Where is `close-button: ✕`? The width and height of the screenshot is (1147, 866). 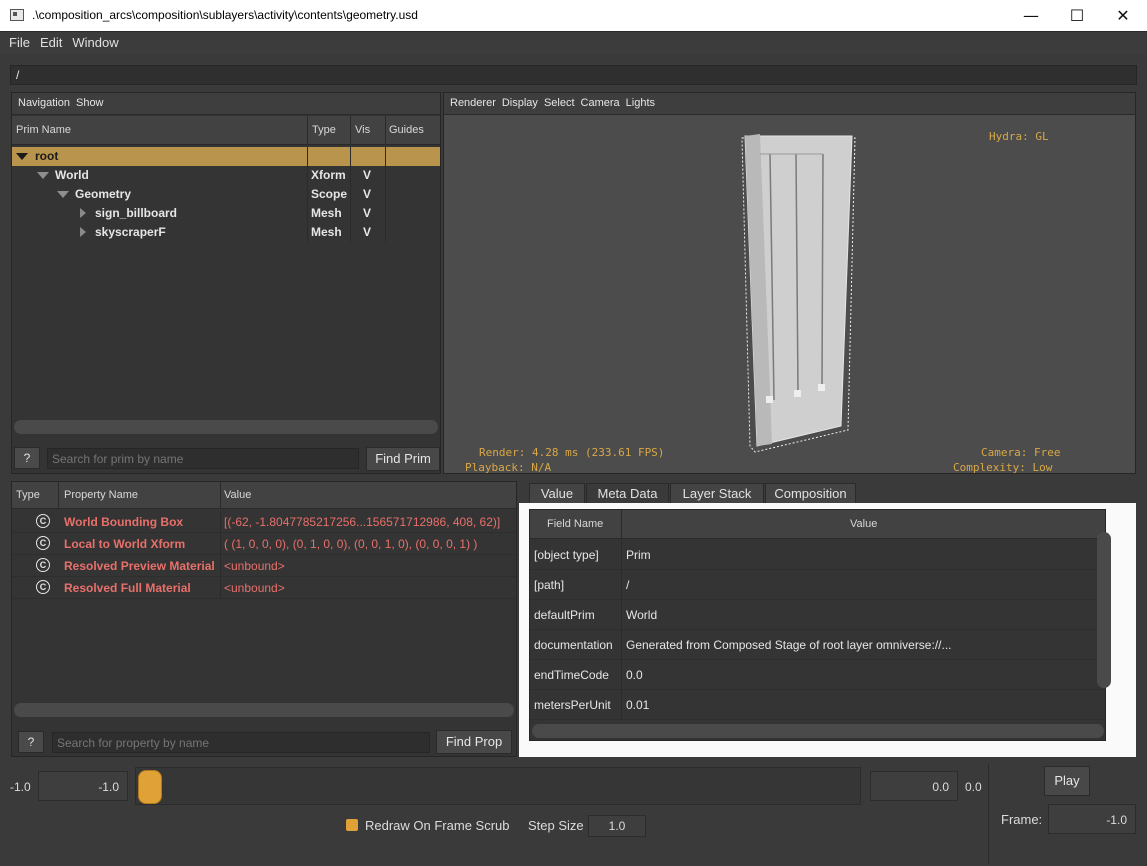
close-button: ✕ is located at coordinates (1123, 15).